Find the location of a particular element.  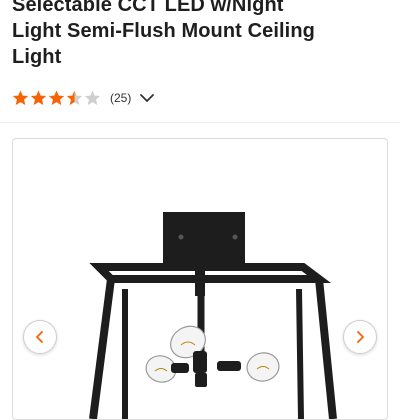

gallery-prev-button is located at coordinates (40, 337).